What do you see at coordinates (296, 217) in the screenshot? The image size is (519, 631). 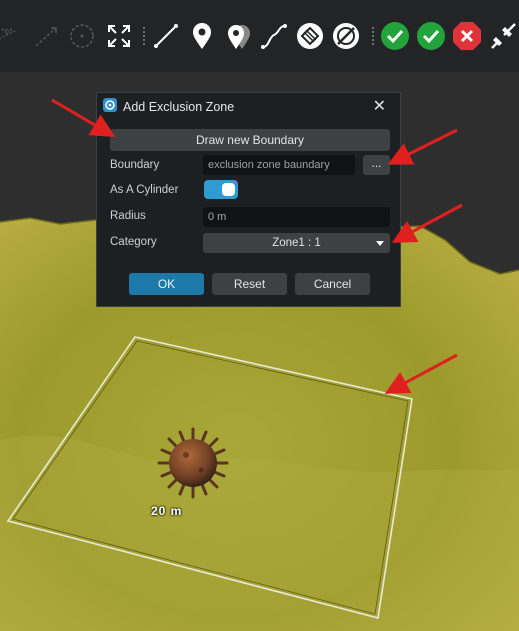 I see `radius-input` at bounding box center [296, 217].